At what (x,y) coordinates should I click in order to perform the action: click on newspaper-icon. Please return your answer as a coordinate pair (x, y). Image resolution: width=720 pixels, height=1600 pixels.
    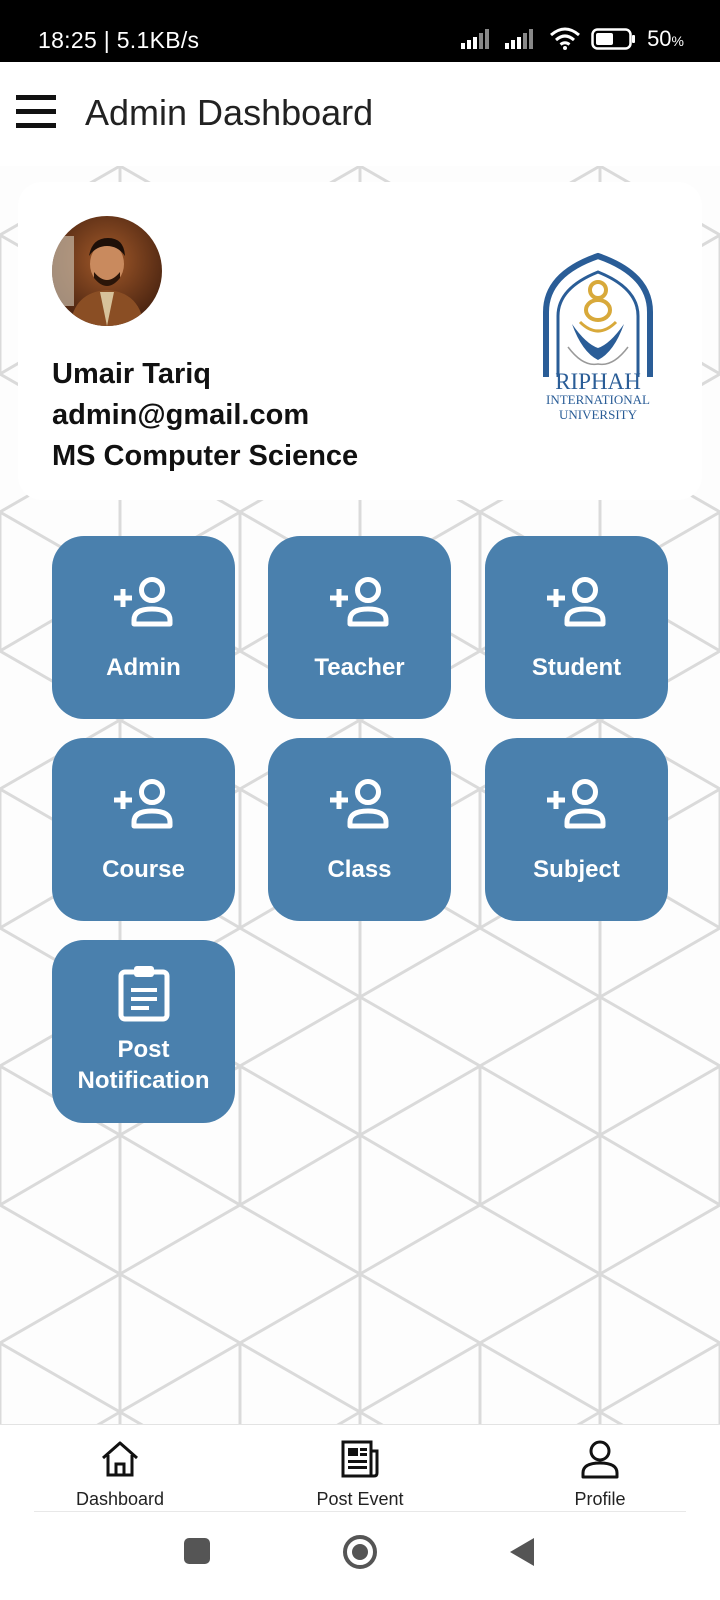
    Looking at the image, I should click on (360, 1459).